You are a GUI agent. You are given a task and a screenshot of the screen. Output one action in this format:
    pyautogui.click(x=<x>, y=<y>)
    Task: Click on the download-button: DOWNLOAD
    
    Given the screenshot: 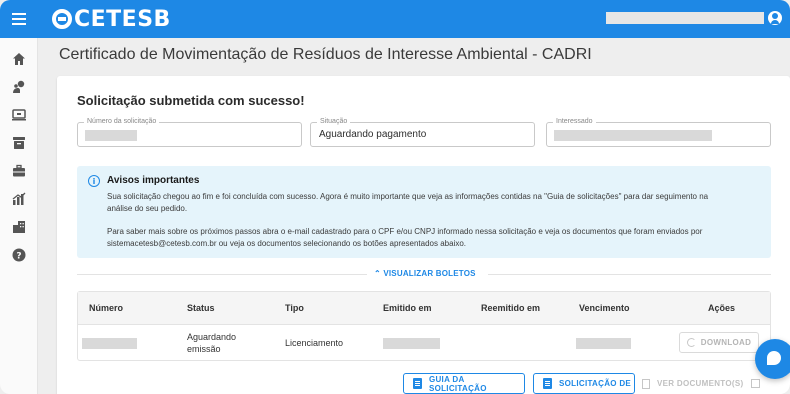 What is the action you would take?
    pyautogui.click(x=719, y=342)
    